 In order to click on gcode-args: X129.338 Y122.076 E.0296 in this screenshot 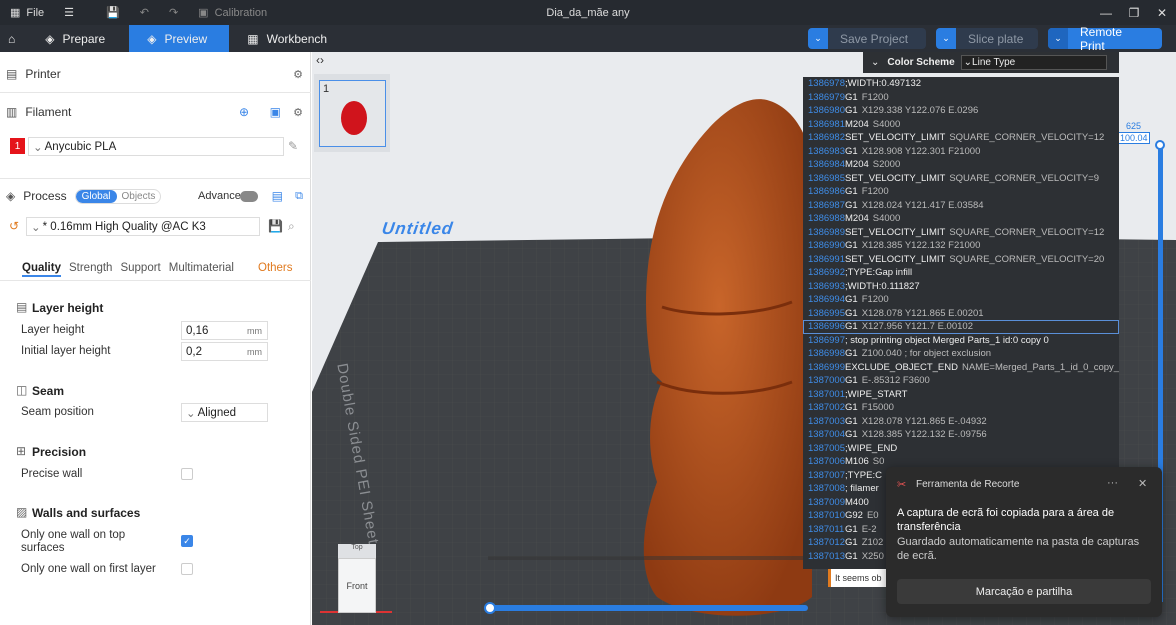, I will do `click(920, 111)`.